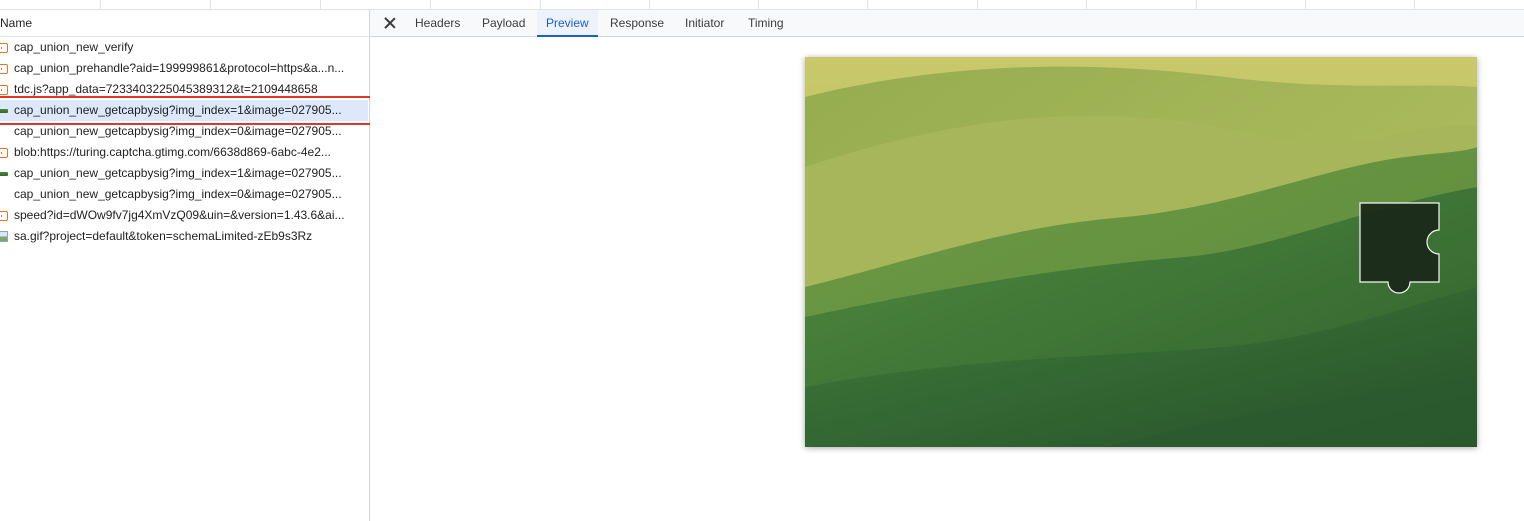  Describe the element at coordinates (74, 47) in the screenshot. I see `request-name: cap_union_new_verify` at that location.